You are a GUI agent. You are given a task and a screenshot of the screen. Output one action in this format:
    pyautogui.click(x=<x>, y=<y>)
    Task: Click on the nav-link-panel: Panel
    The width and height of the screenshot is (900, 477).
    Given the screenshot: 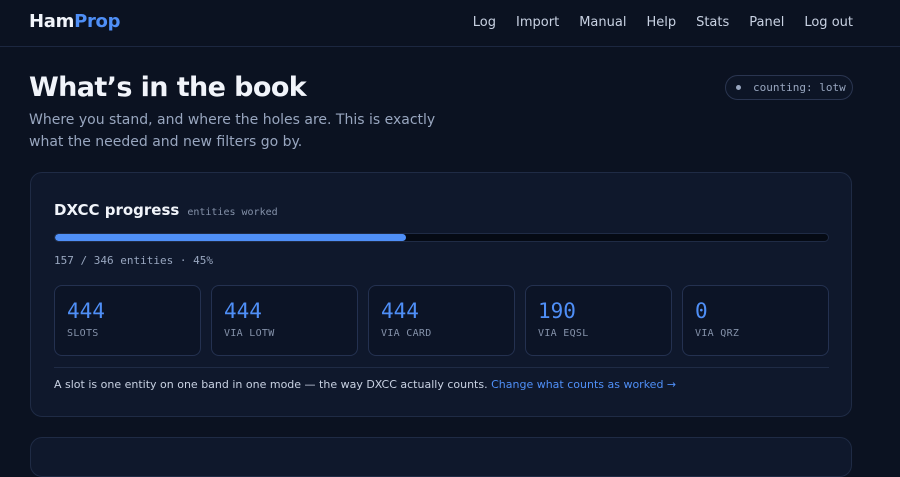 What is the action you would take?
    pyautogui.click(x=766, y=22)
    